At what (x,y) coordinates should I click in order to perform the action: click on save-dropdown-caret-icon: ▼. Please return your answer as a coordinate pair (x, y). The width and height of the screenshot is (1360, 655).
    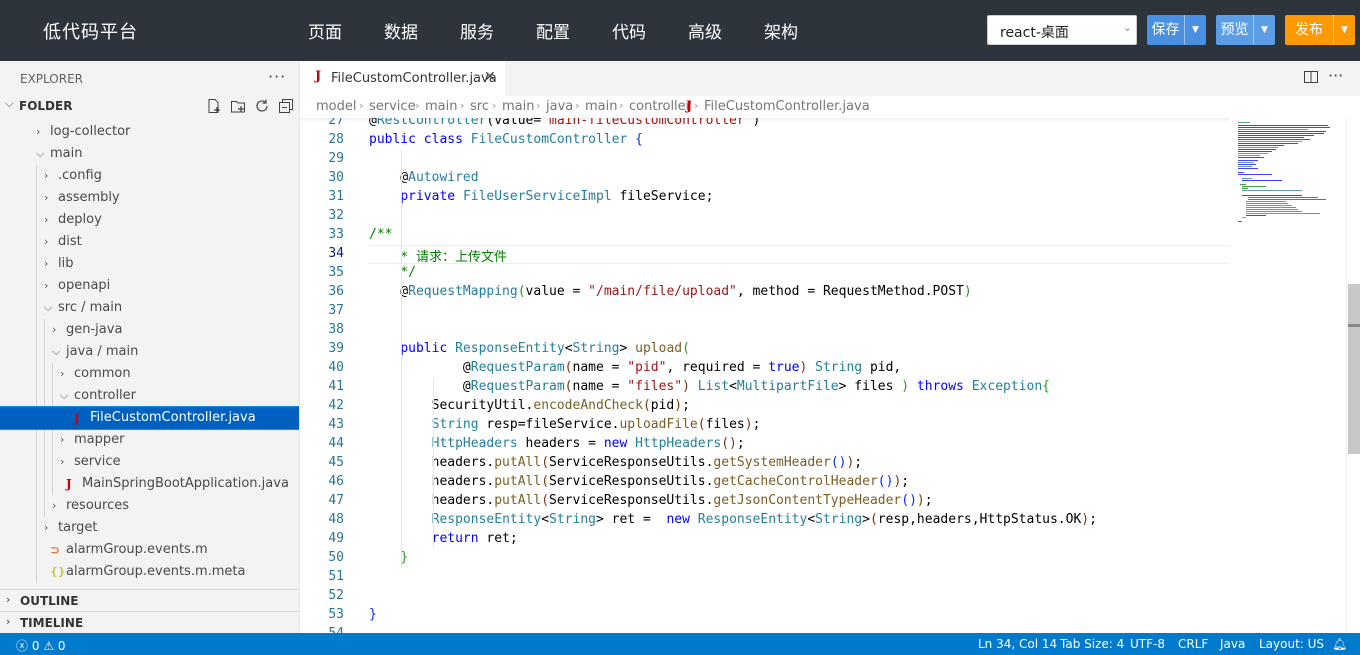
    Looking at the image, I should click on (1195, 30).